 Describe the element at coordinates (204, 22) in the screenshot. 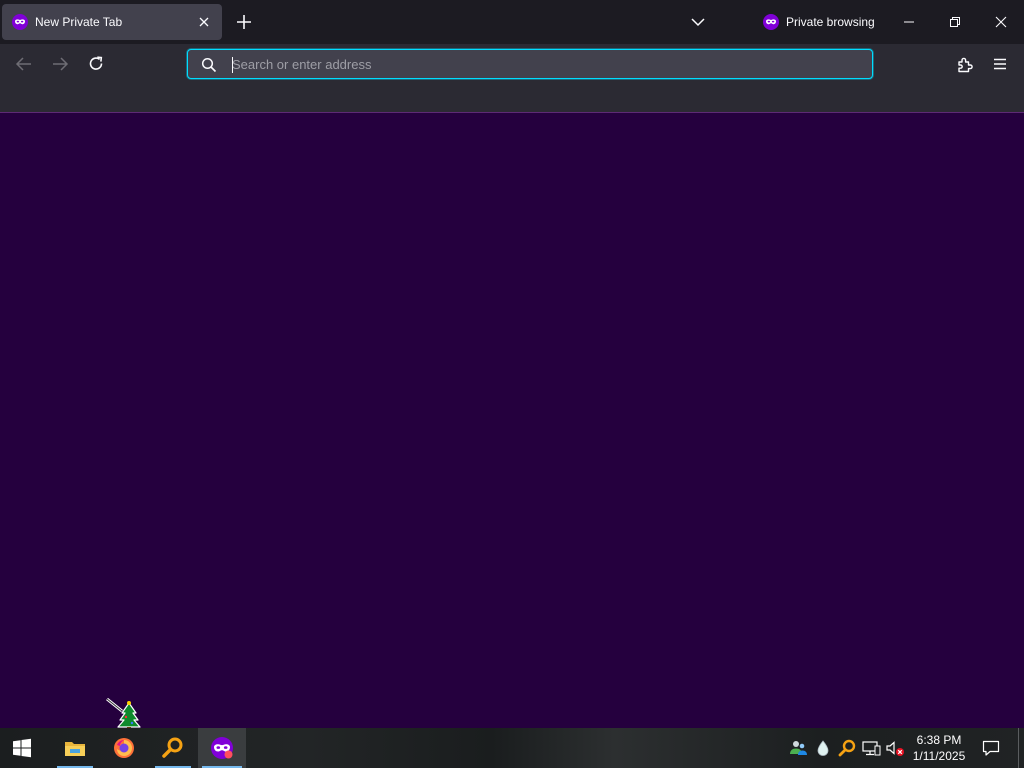

I see `close-tab-icon` at that location.